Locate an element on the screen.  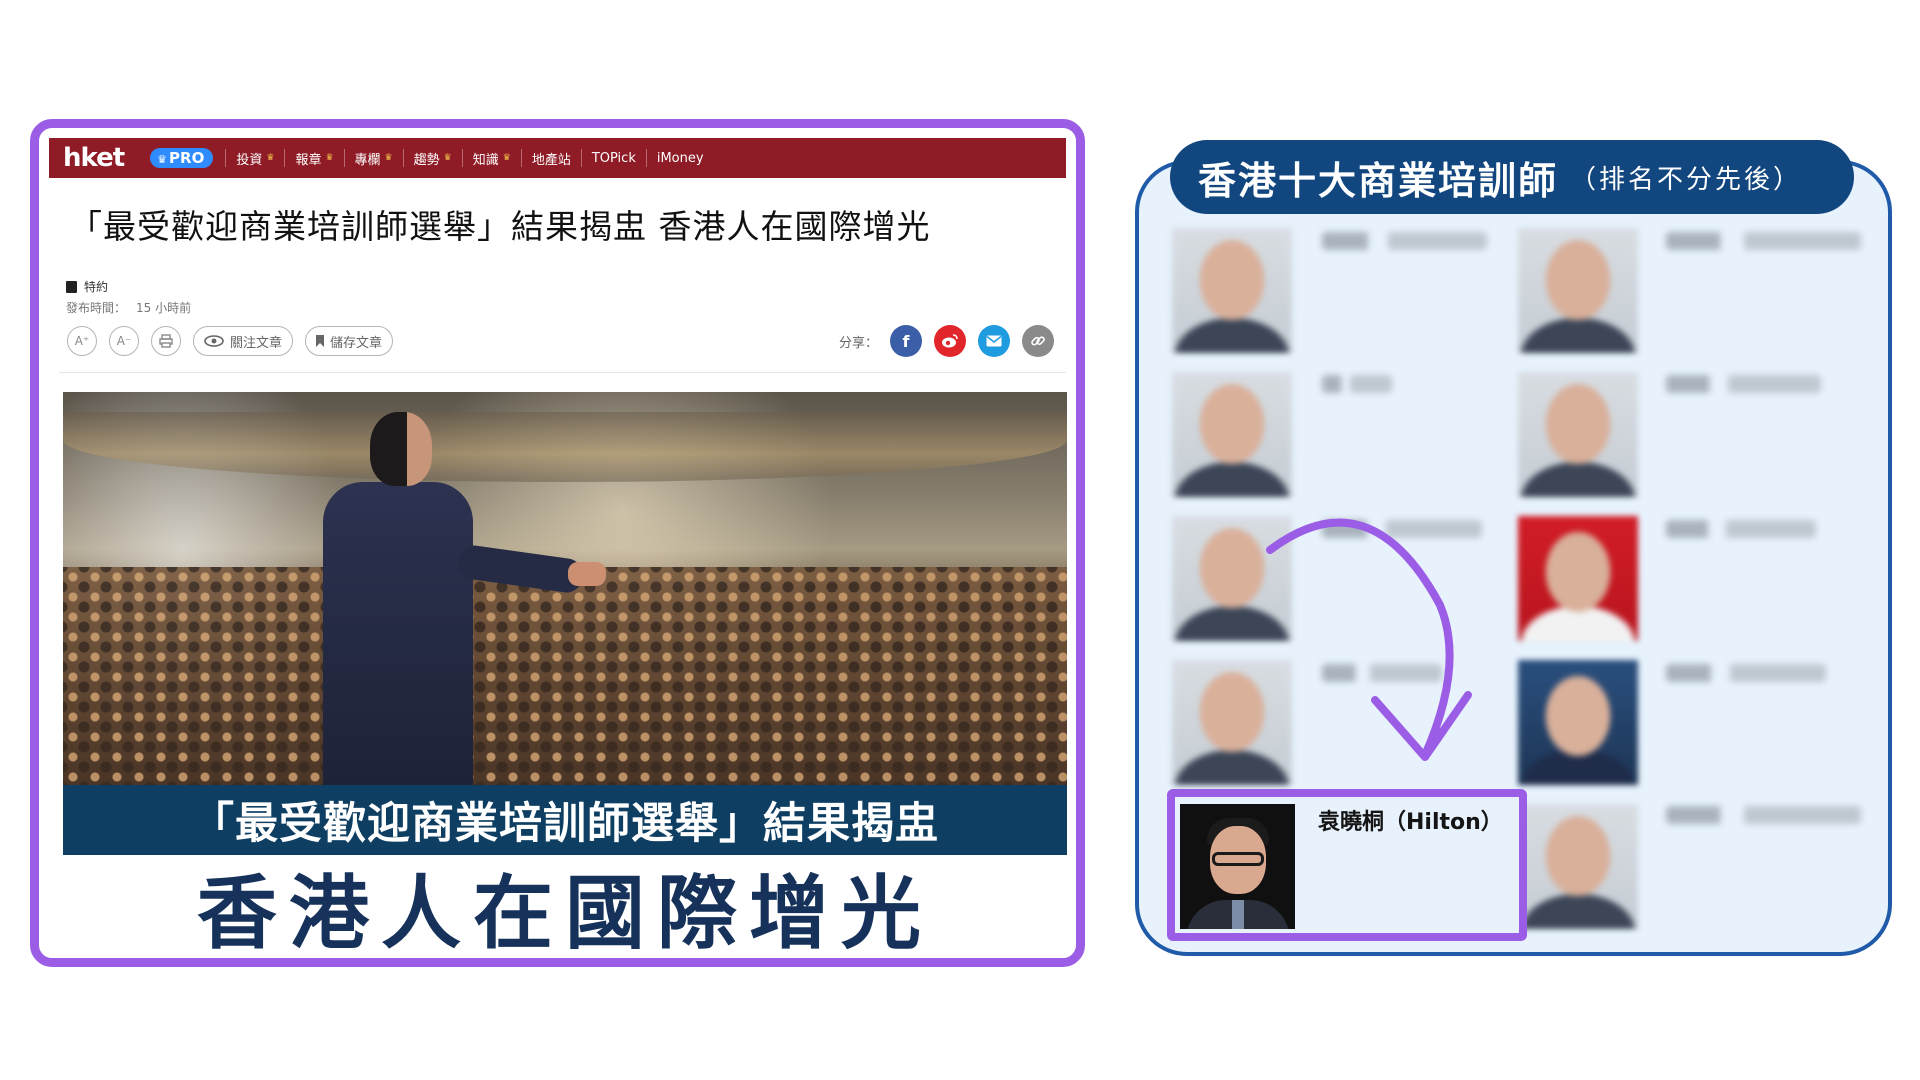
nav-item-topick: TOPick is located at coordinates (613, 158).